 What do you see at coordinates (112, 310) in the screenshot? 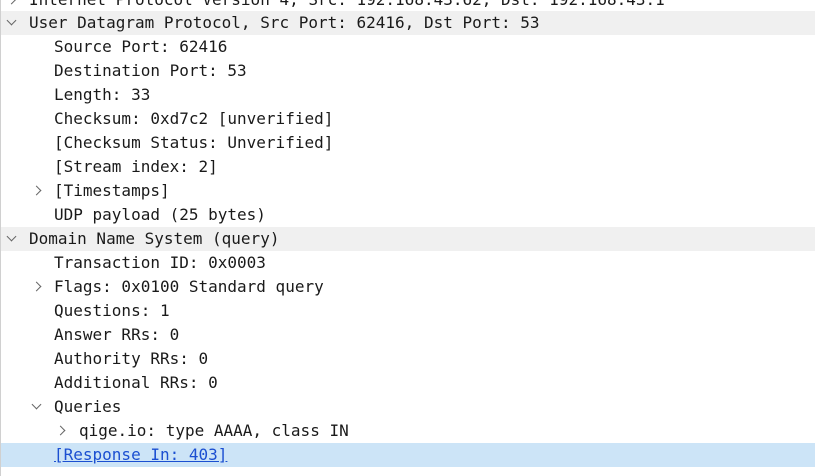
I see `tree-row-label: Questions: 1` at bounding box center [112, 310].